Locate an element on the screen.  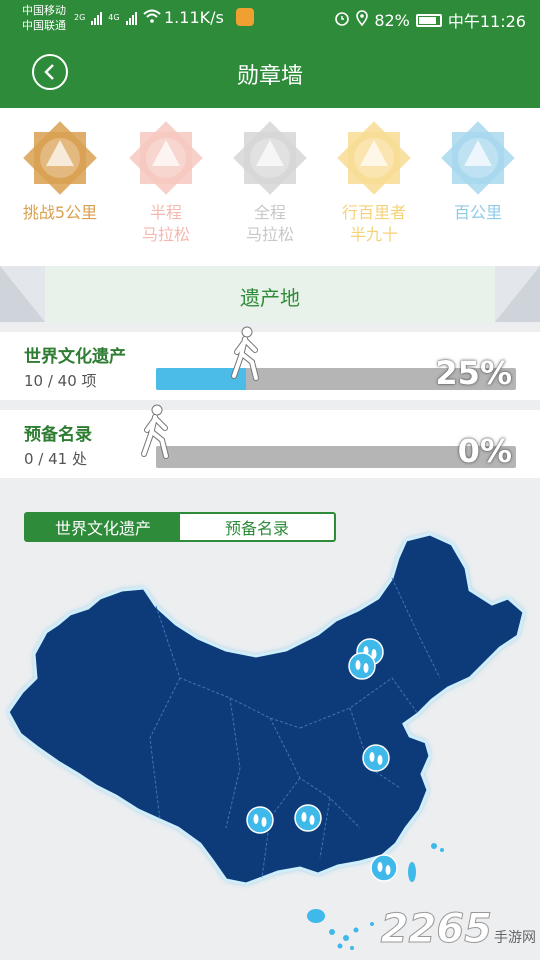
progress-name: 世界文化遗产 is located at coordinates (75, 357).